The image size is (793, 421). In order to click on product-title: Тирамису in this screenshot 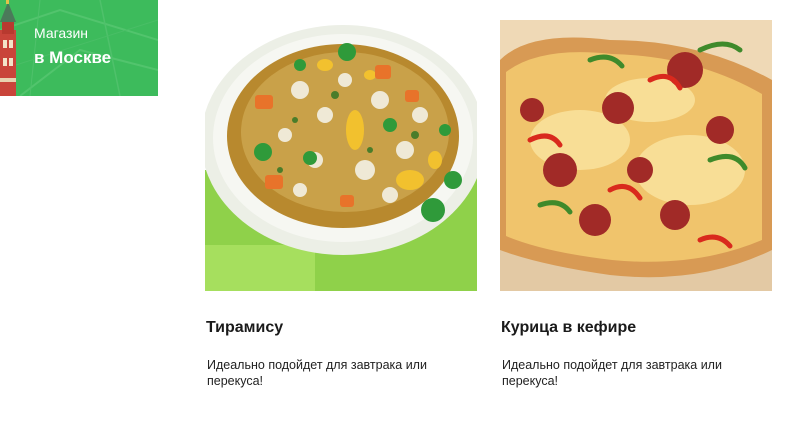, I will do `click(341, 328)`.